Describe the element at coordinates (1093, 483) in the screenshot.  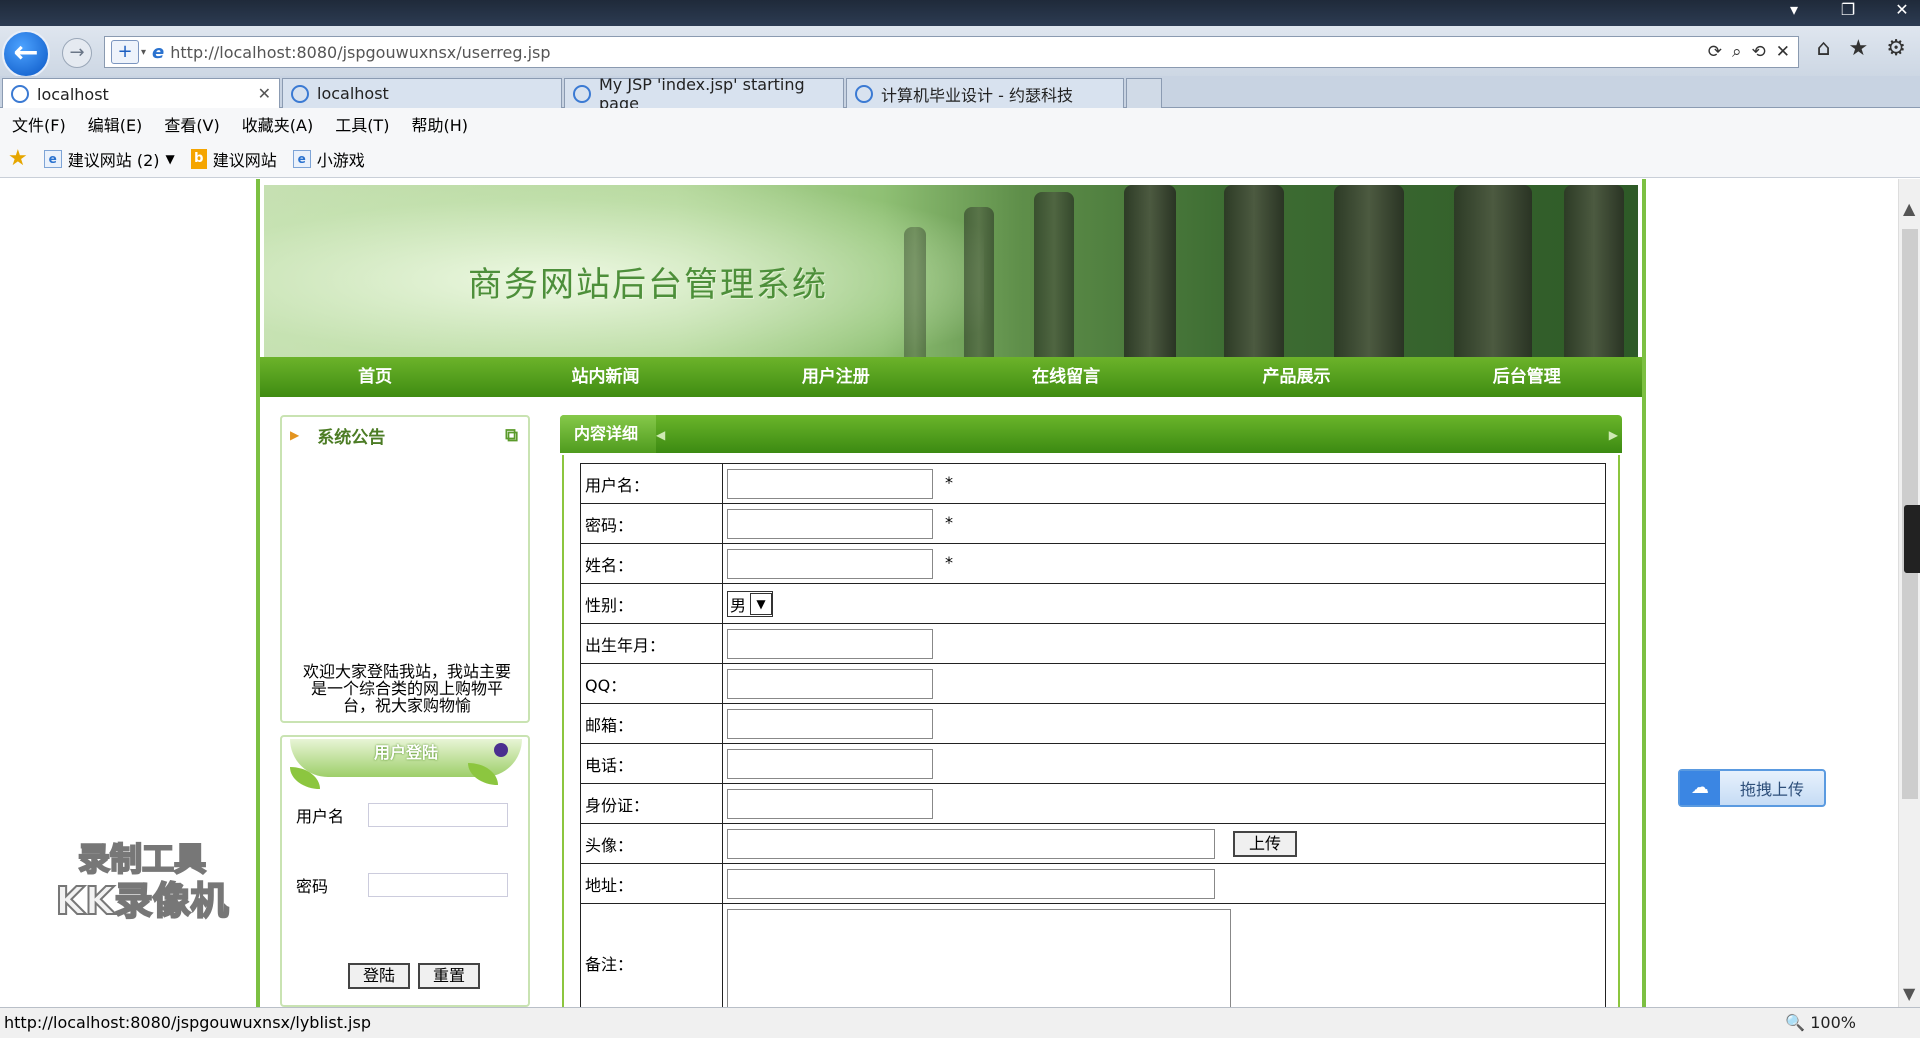
I see `form-row-username: 用户名： *` at that location.